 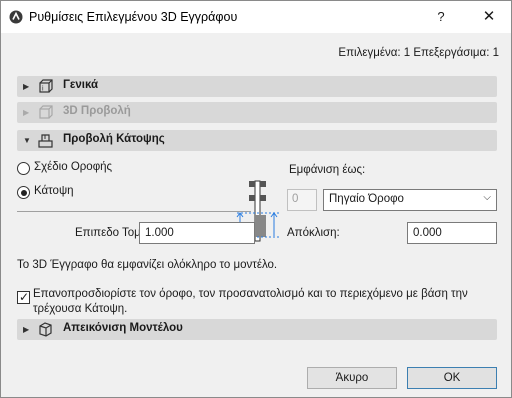 What do you see at coordinates (133, 17) in the screenshot?
I see `window-title: Ρυθμίσεις Επιλεγμένου 3D Εγγράφου` at bounding box center [133, 17].